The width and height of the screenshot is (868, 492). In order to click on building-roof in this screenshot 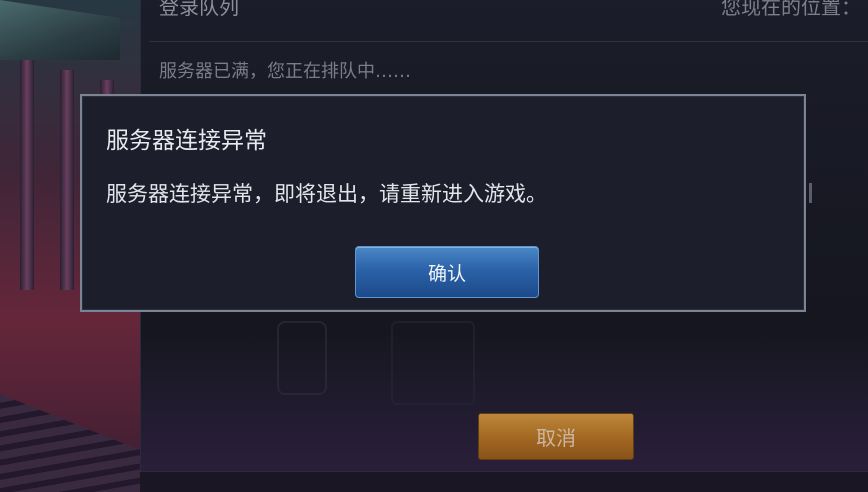, I will do `click(60, 30)`.